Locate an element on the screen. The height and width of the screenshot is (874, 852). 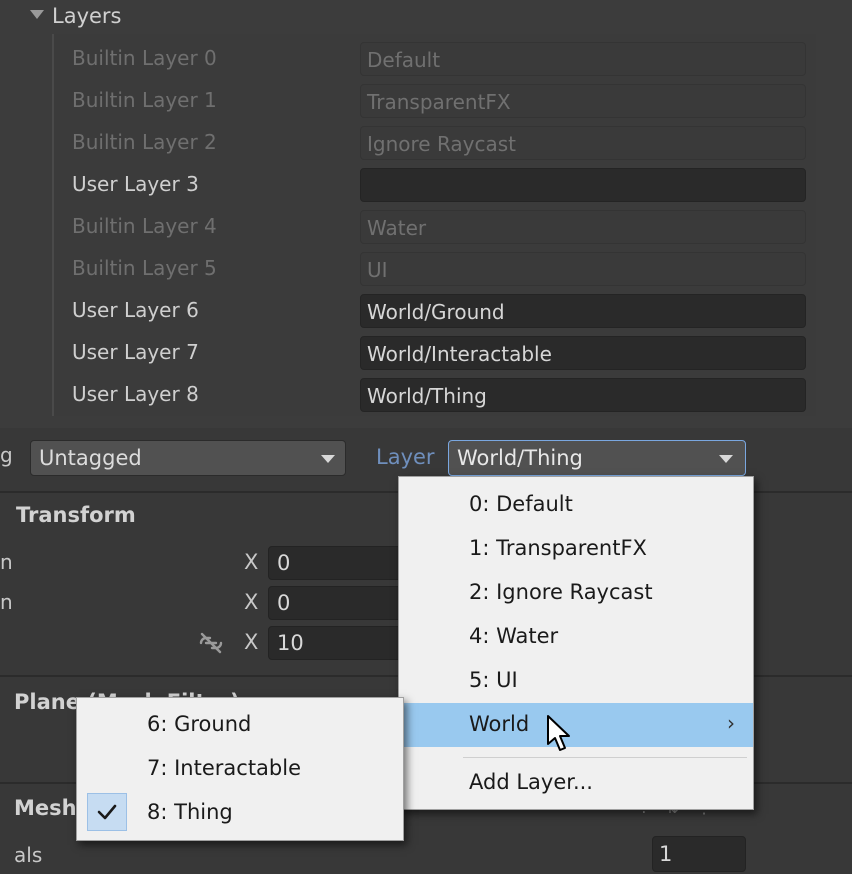
menu-item-default: 0: Default is located at coordinates (576, 505).